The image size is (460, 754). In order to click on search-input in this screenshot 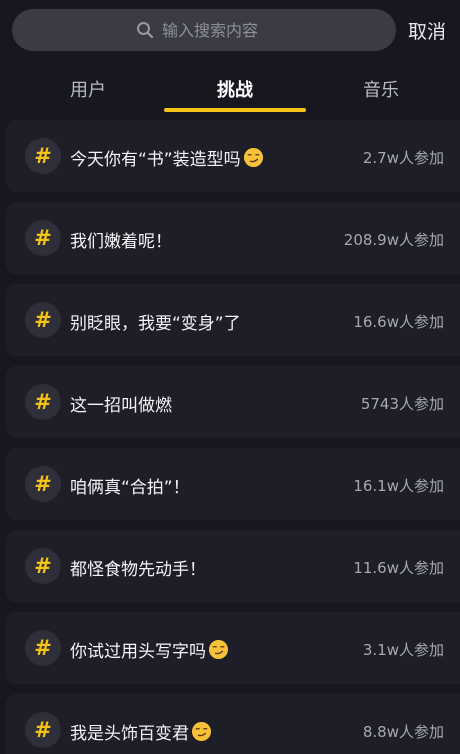, I will do `click(217, 30)`.